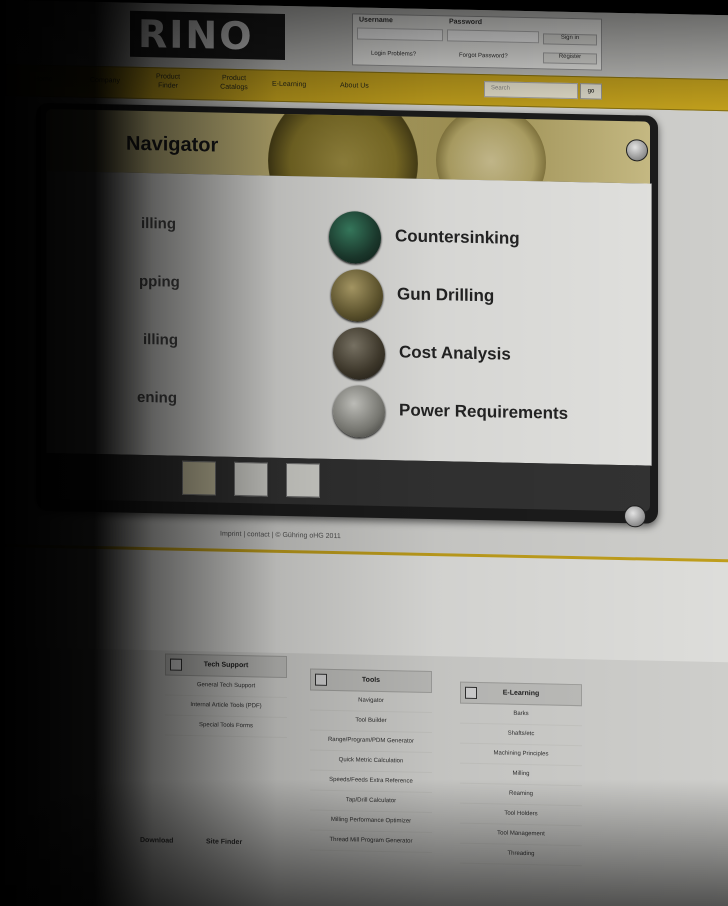 This screenshot has height=906, width=728. I want to click on column-header: Tech Support, so click(226, 666).